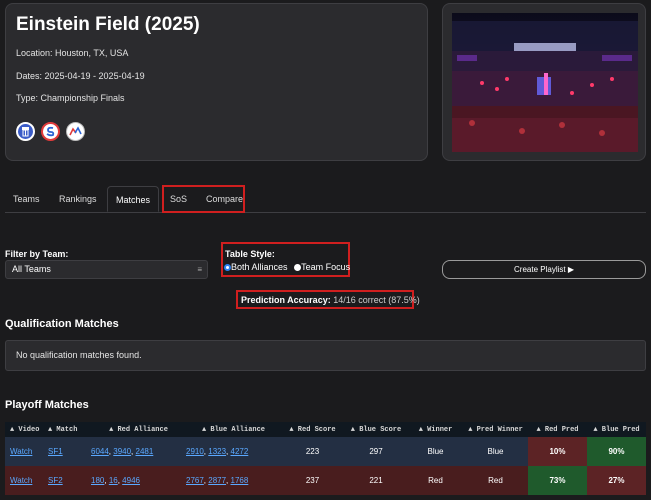  Describe the element at coordinates (75, 131) in the screenshot. I see `frc-events-icon` at that location.